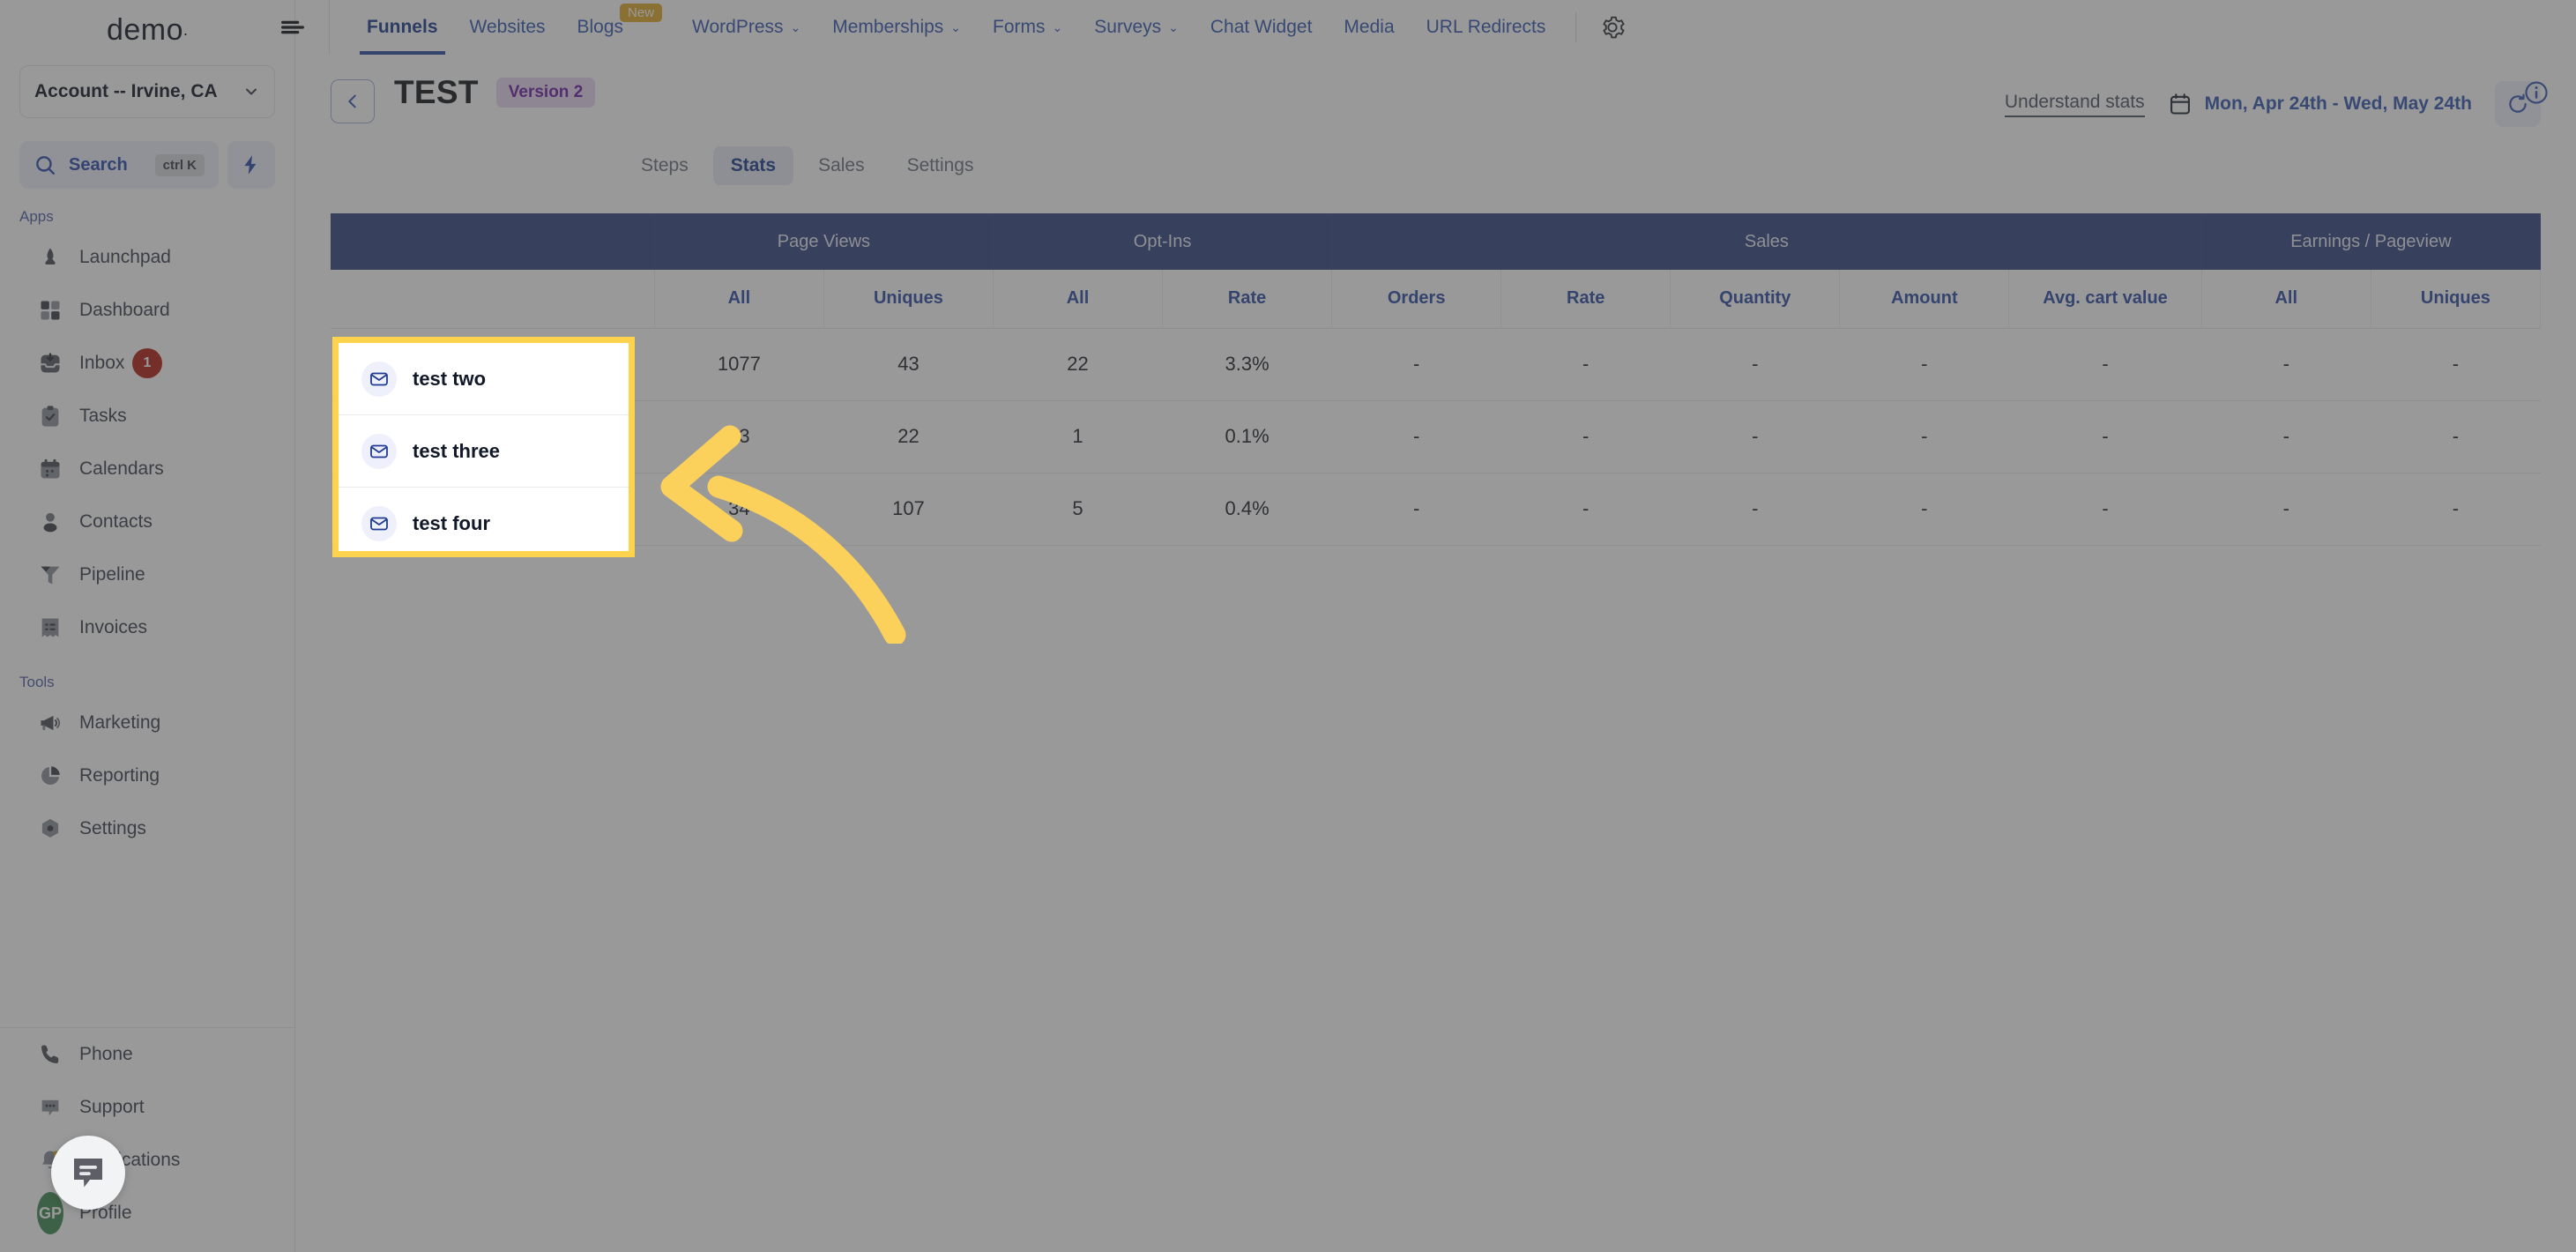 The width and height of the screenshot is (2576, 1252). What do you see at coordinates (102, 363) in the screenshot?
I see `sidebar-item-label: Inbox` at bounding box center [102, 363].